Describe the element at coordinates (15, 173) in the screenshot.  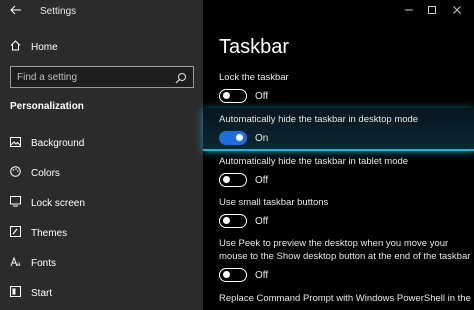
I see `palette-icon` at that location.